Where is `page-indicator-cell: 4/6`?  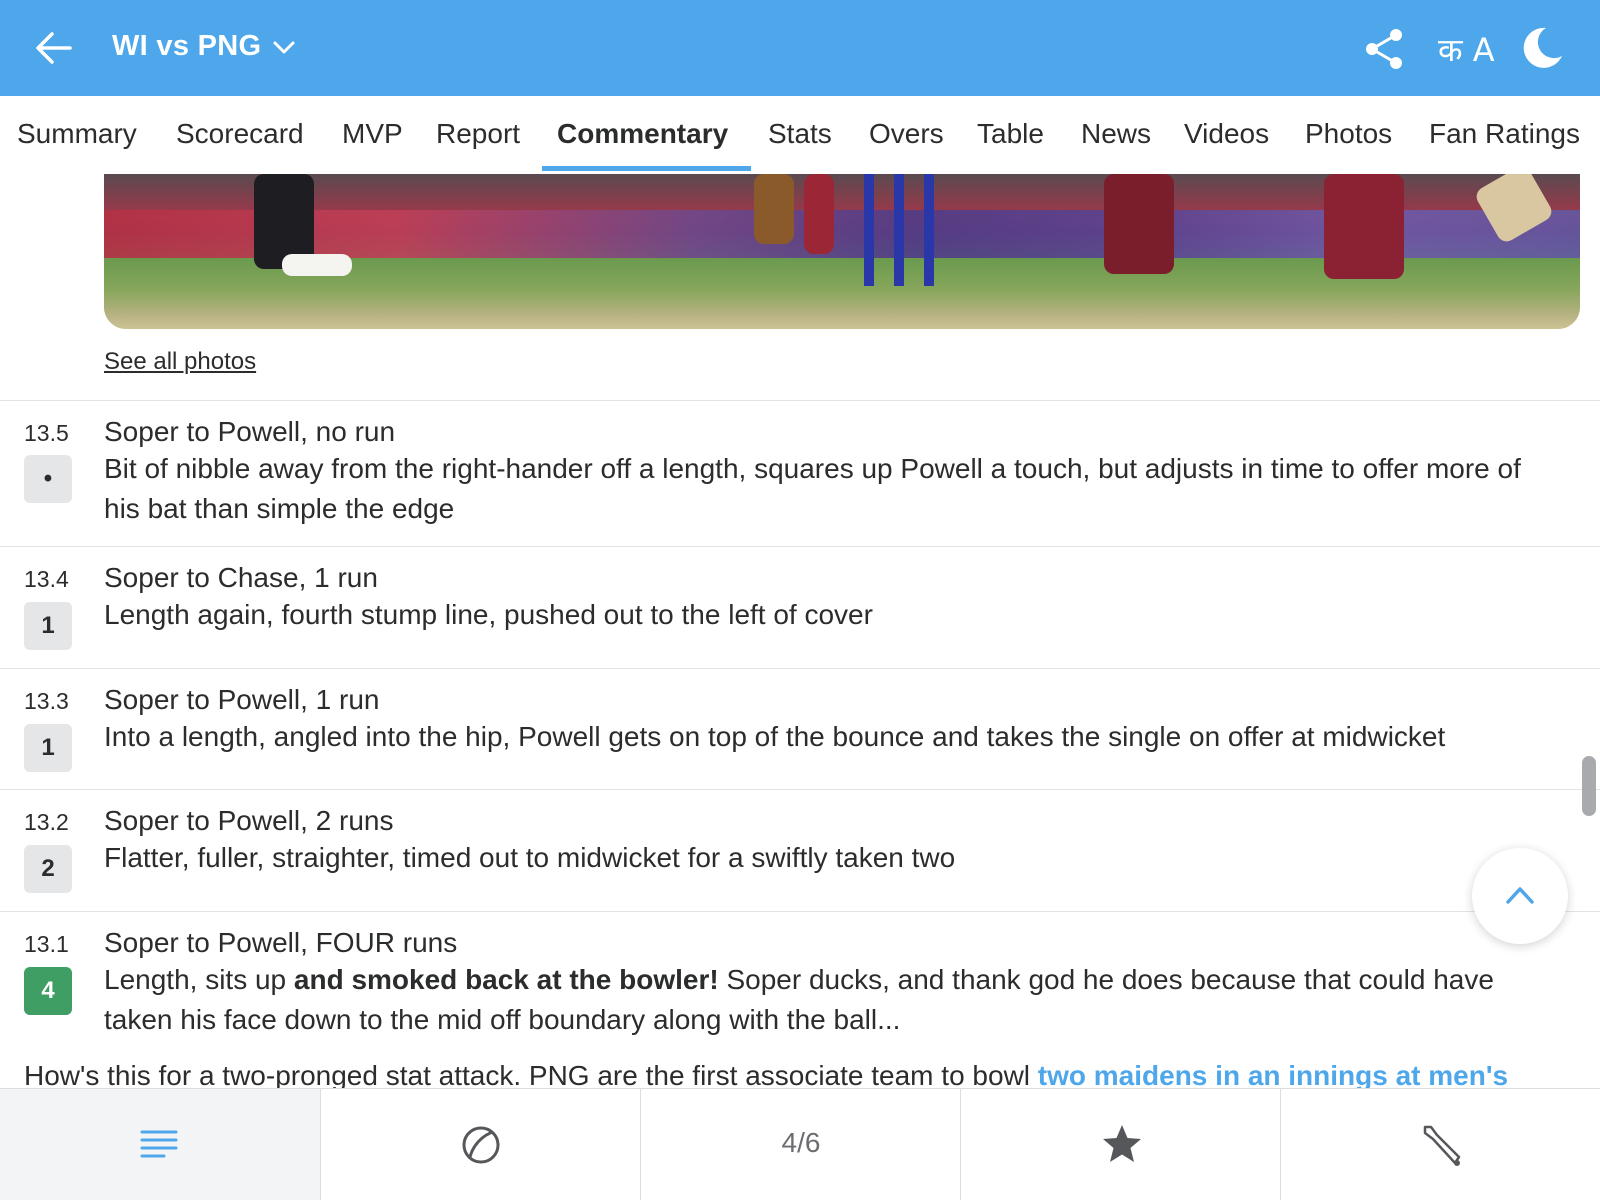
page-indicator-cell: 4/6 is located at coordinates (800, 1144).